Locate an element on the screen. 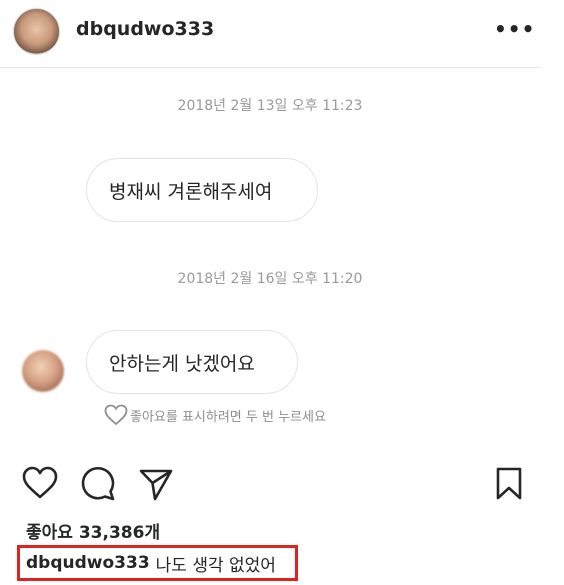 The width and height of the screenshot is (564, 585). post-header: dbqudwo333 ••• is located at coordinates (270, 34).